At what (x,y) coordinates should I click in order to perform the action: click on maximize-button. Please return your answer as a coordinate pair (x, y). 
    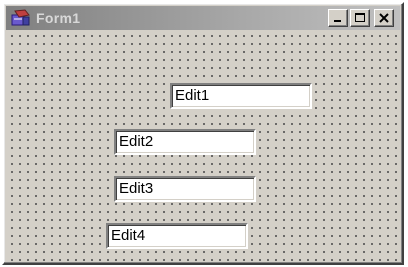
    Looking at the image, I should click on (360, 18).